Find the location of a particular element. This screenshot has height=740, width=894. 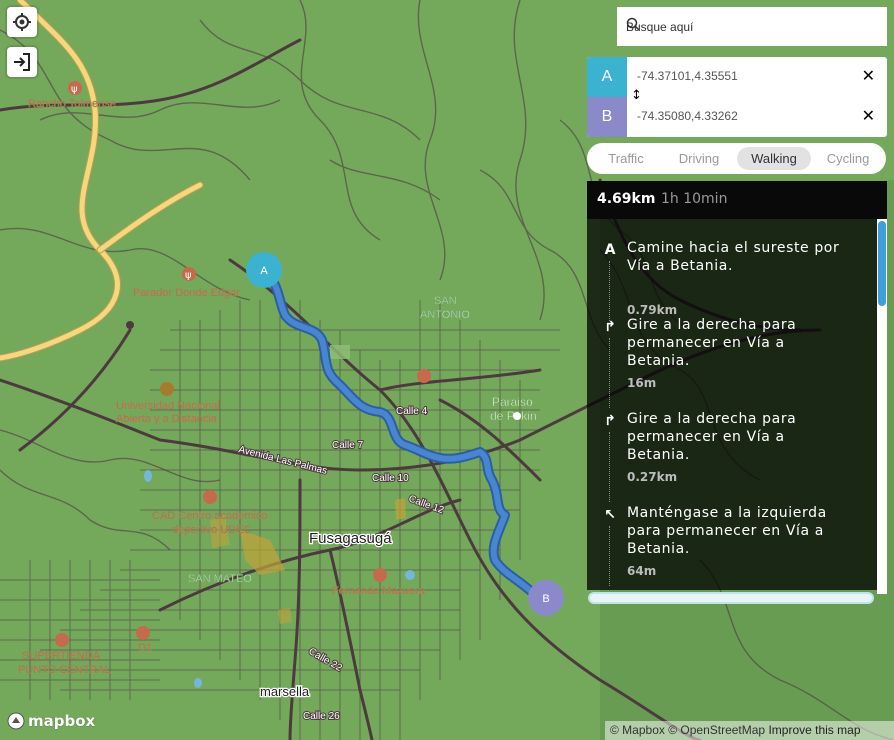

step-distance: 0.27km is located at coordinates (652, 477).